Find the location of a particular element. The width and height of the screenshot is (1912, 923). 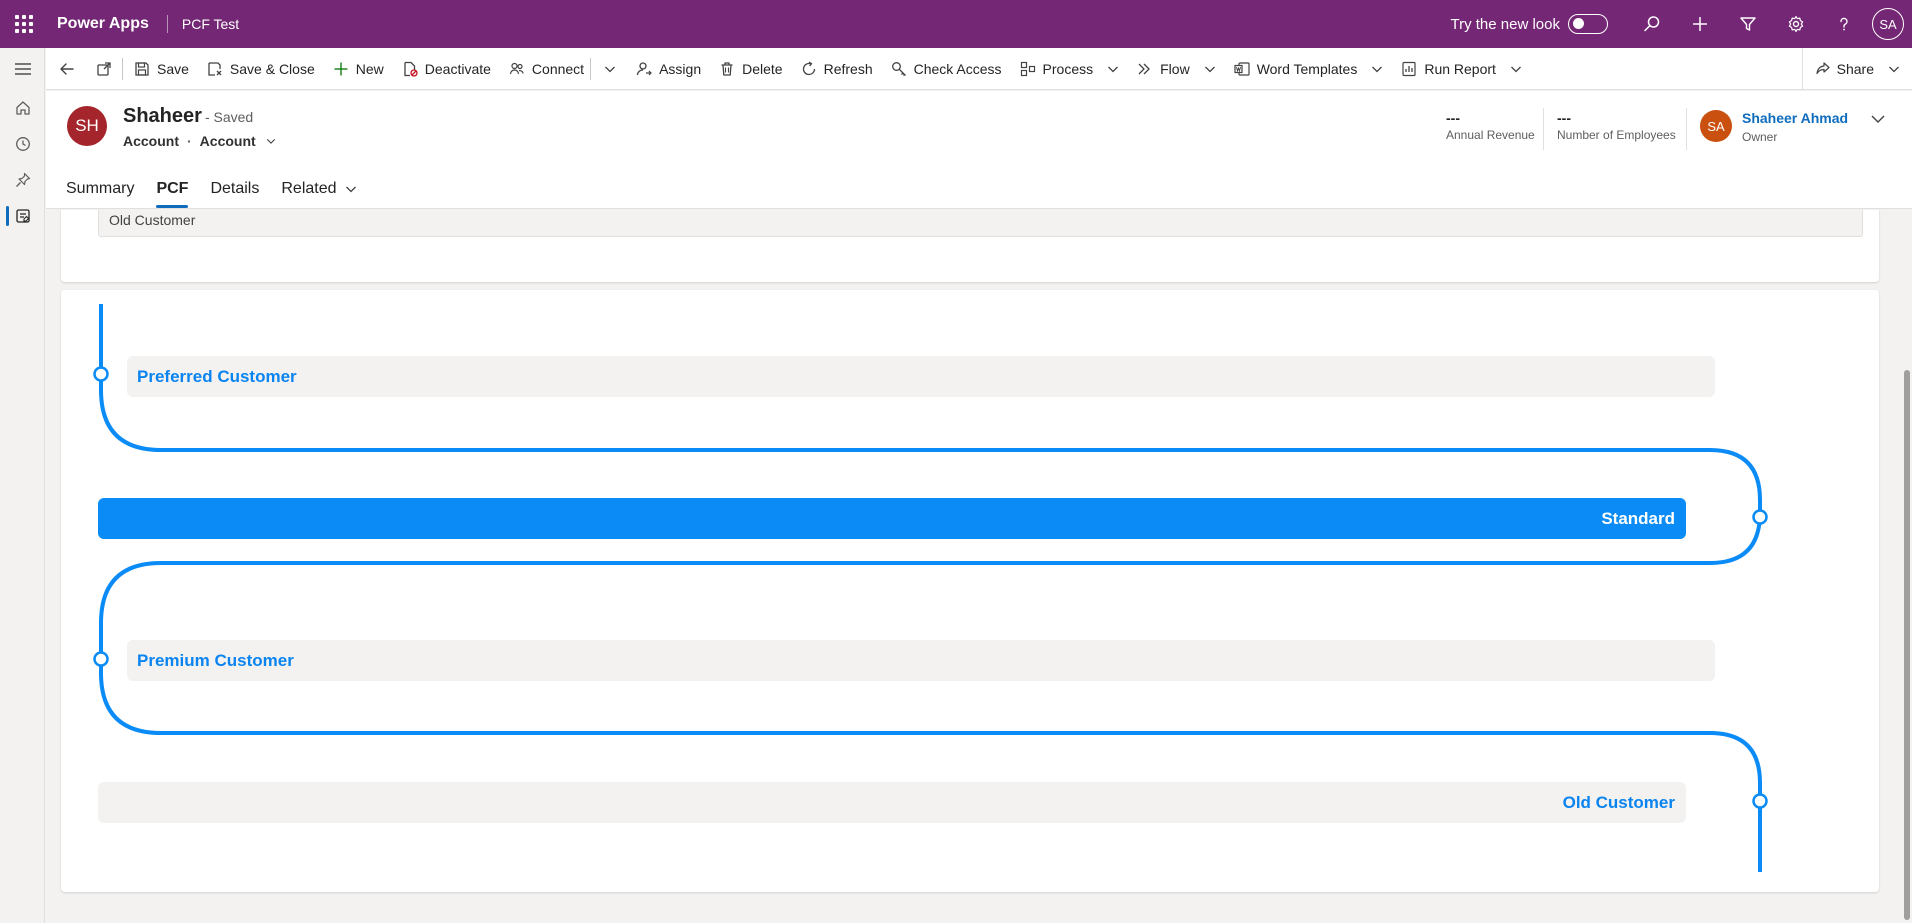

check-access-button: Check Access is located at coordinates (946, 69).